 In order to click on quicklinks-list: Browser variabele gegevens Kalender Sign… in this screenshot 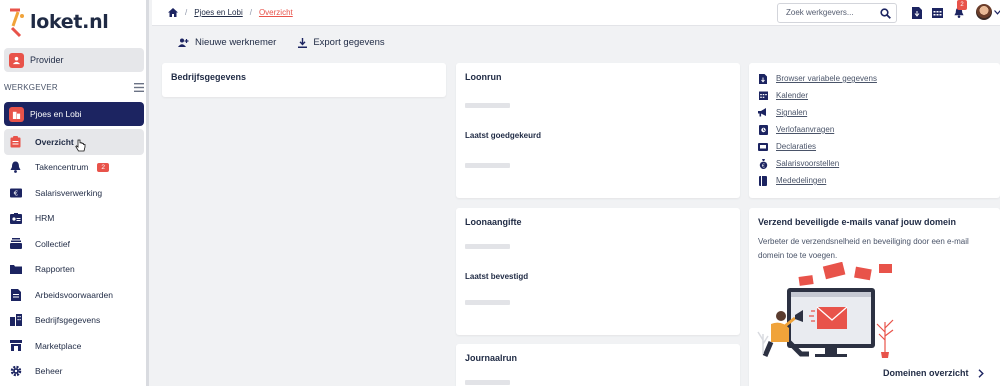, I will do `click(817, 129)`.